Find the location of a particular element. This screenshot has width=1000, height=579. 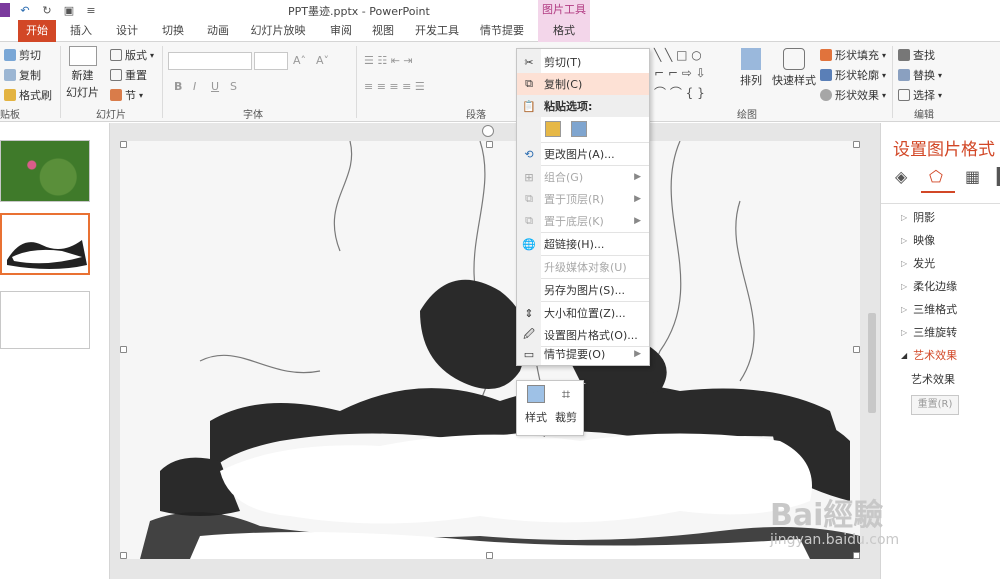

resize-handle-top is located at coordinates (489, 144).